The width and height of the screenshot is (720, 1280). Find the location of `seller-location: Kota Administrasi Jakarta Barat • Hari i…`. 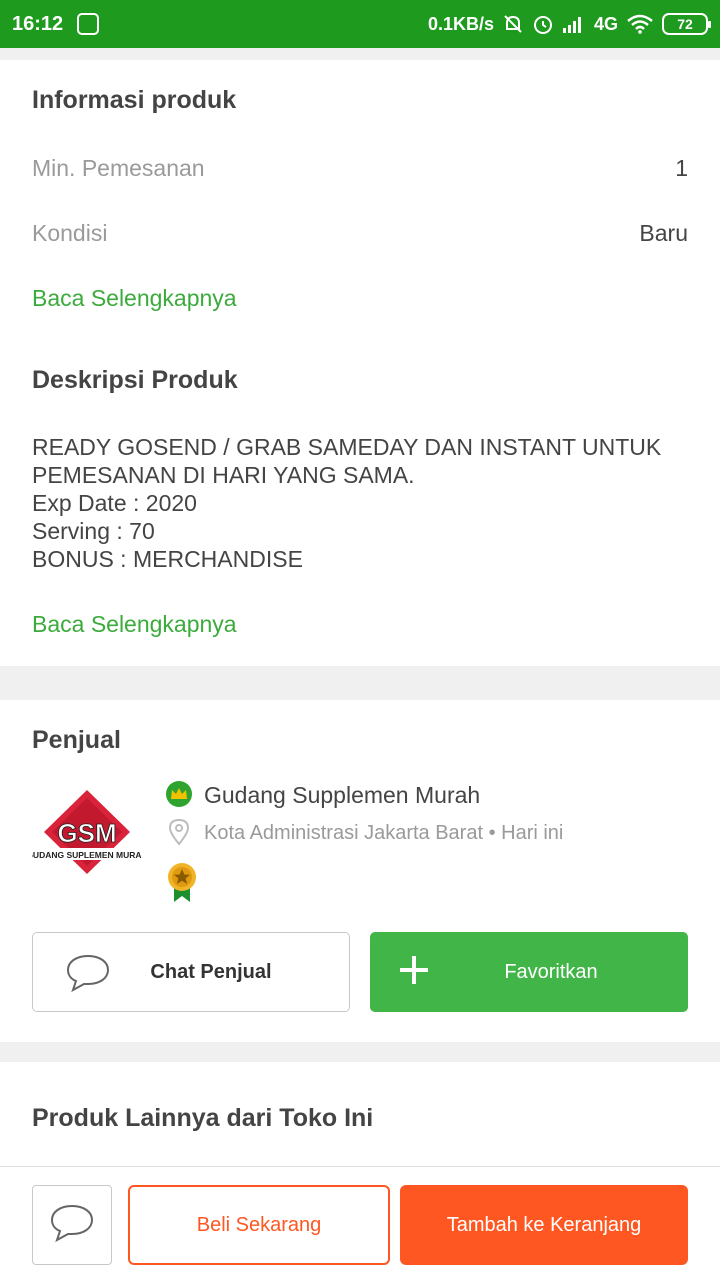

seller-location: Kota Administrasi Jakarta Barat • Hari i… is located at coordinates (383, 833).